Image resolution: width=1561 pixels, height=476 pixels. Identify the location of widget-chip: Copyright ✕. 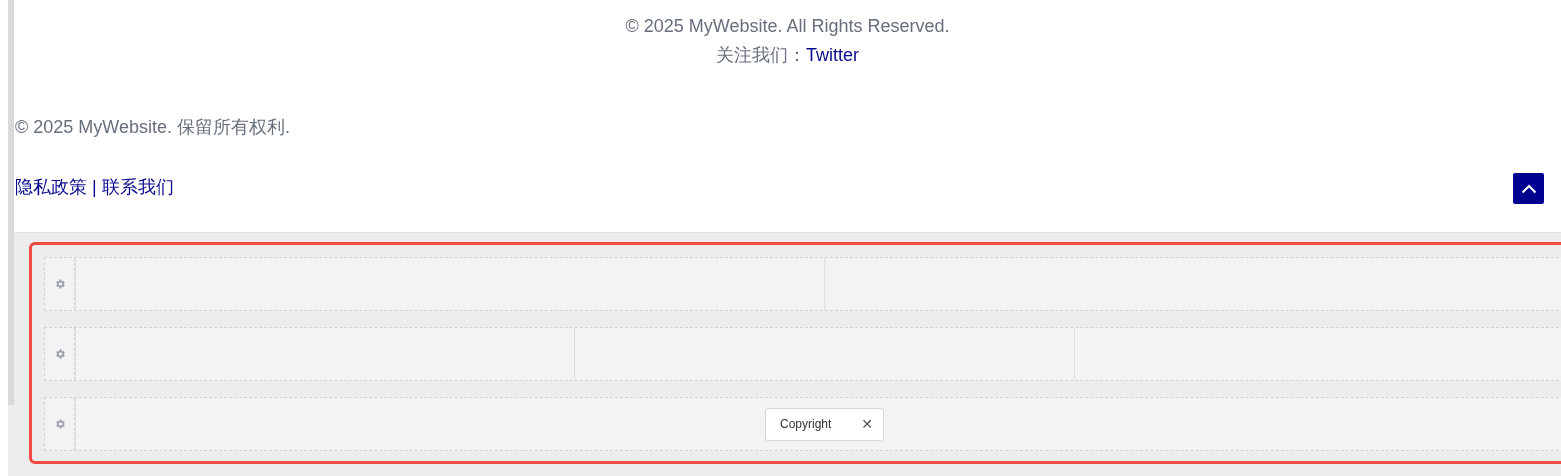
(824, 424).